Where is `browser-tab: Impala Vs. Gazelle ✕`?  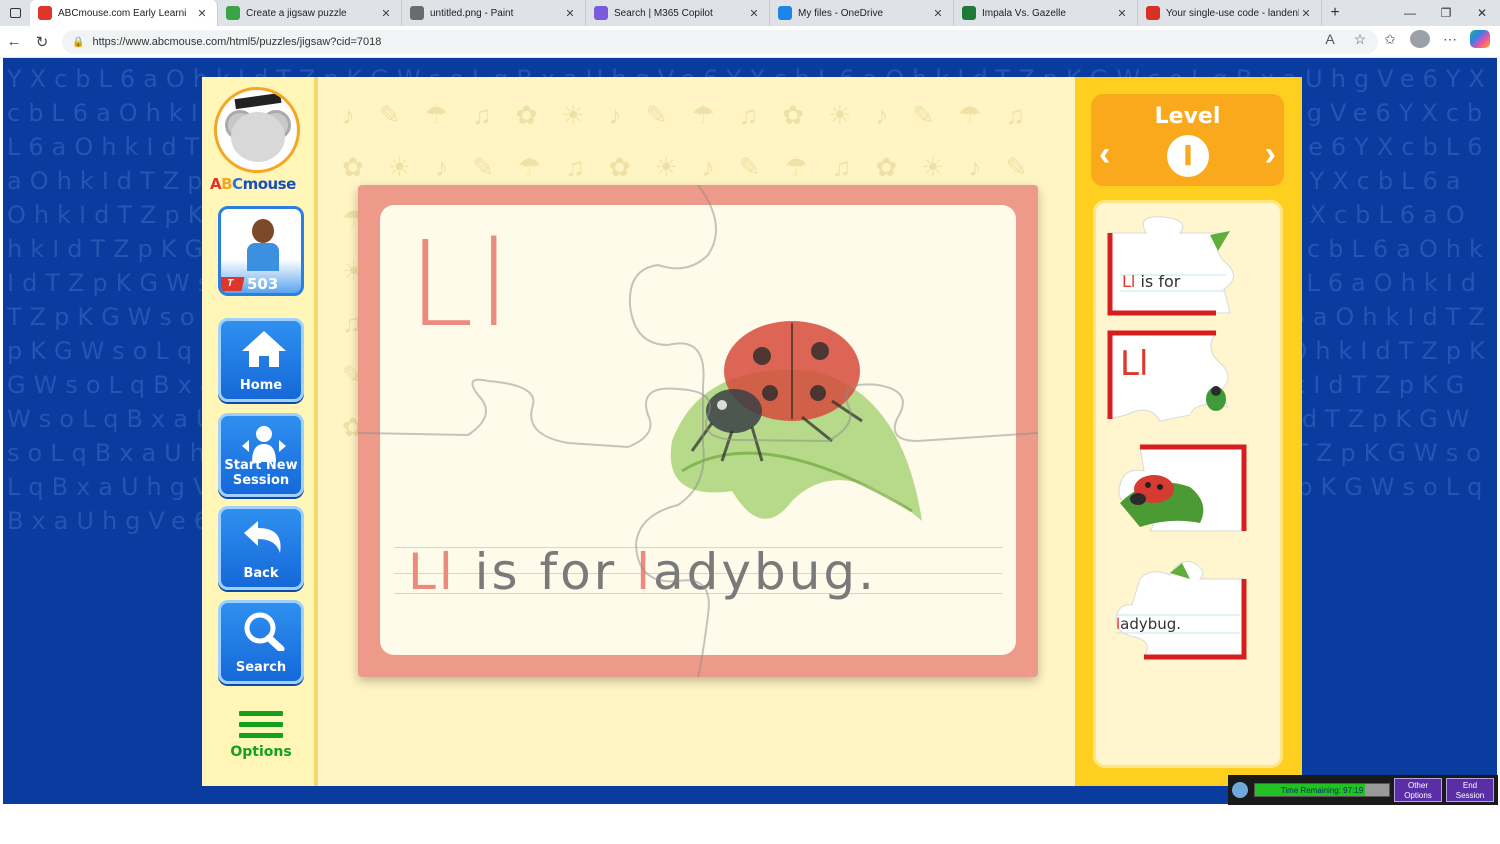 browser-tab: Impala Vs. Gazelle ✕ is located at coordinates (1046, 13).